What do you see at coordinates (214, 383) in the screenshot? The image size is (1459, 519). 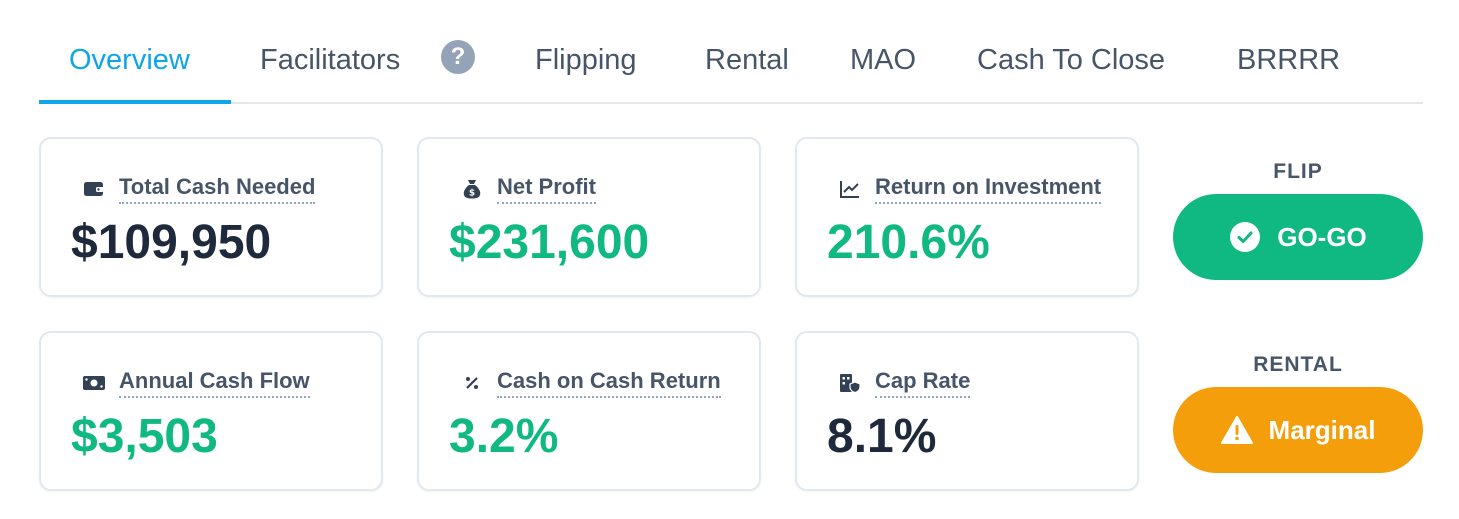 I see `metric-label: Annual Cash Flow` at bounding box center [214, 383].